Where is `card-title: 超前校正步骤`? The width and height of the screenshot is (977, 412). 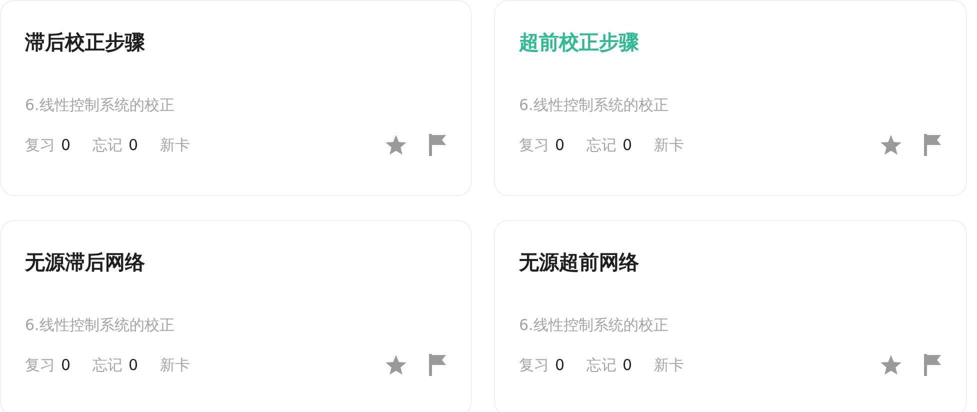
card-title: 超前校正步骤 is located at coordinates (579, 42).